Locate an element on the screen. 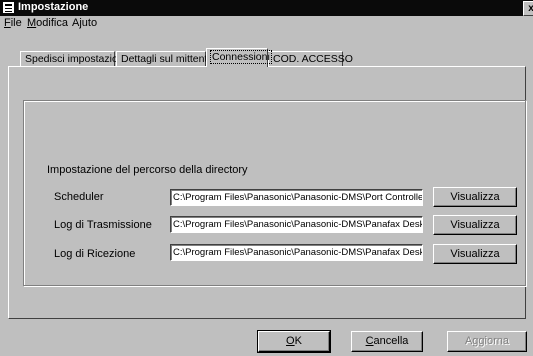 Image resolution: width=533 pixels, height=356 pixels. tab-connessioni-label: Connessioni is located at coordinates (241, 57).